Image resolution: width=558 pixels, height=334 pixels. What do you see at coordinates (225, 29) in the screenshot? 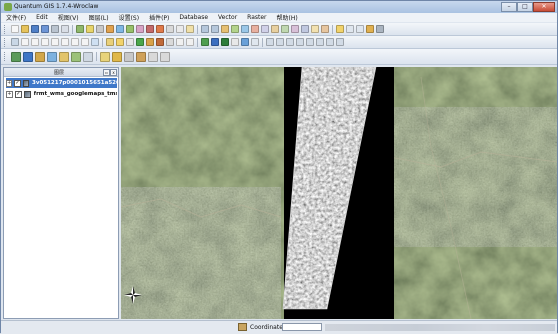
I see `simplify-icon` at bounding box center [225, 29].